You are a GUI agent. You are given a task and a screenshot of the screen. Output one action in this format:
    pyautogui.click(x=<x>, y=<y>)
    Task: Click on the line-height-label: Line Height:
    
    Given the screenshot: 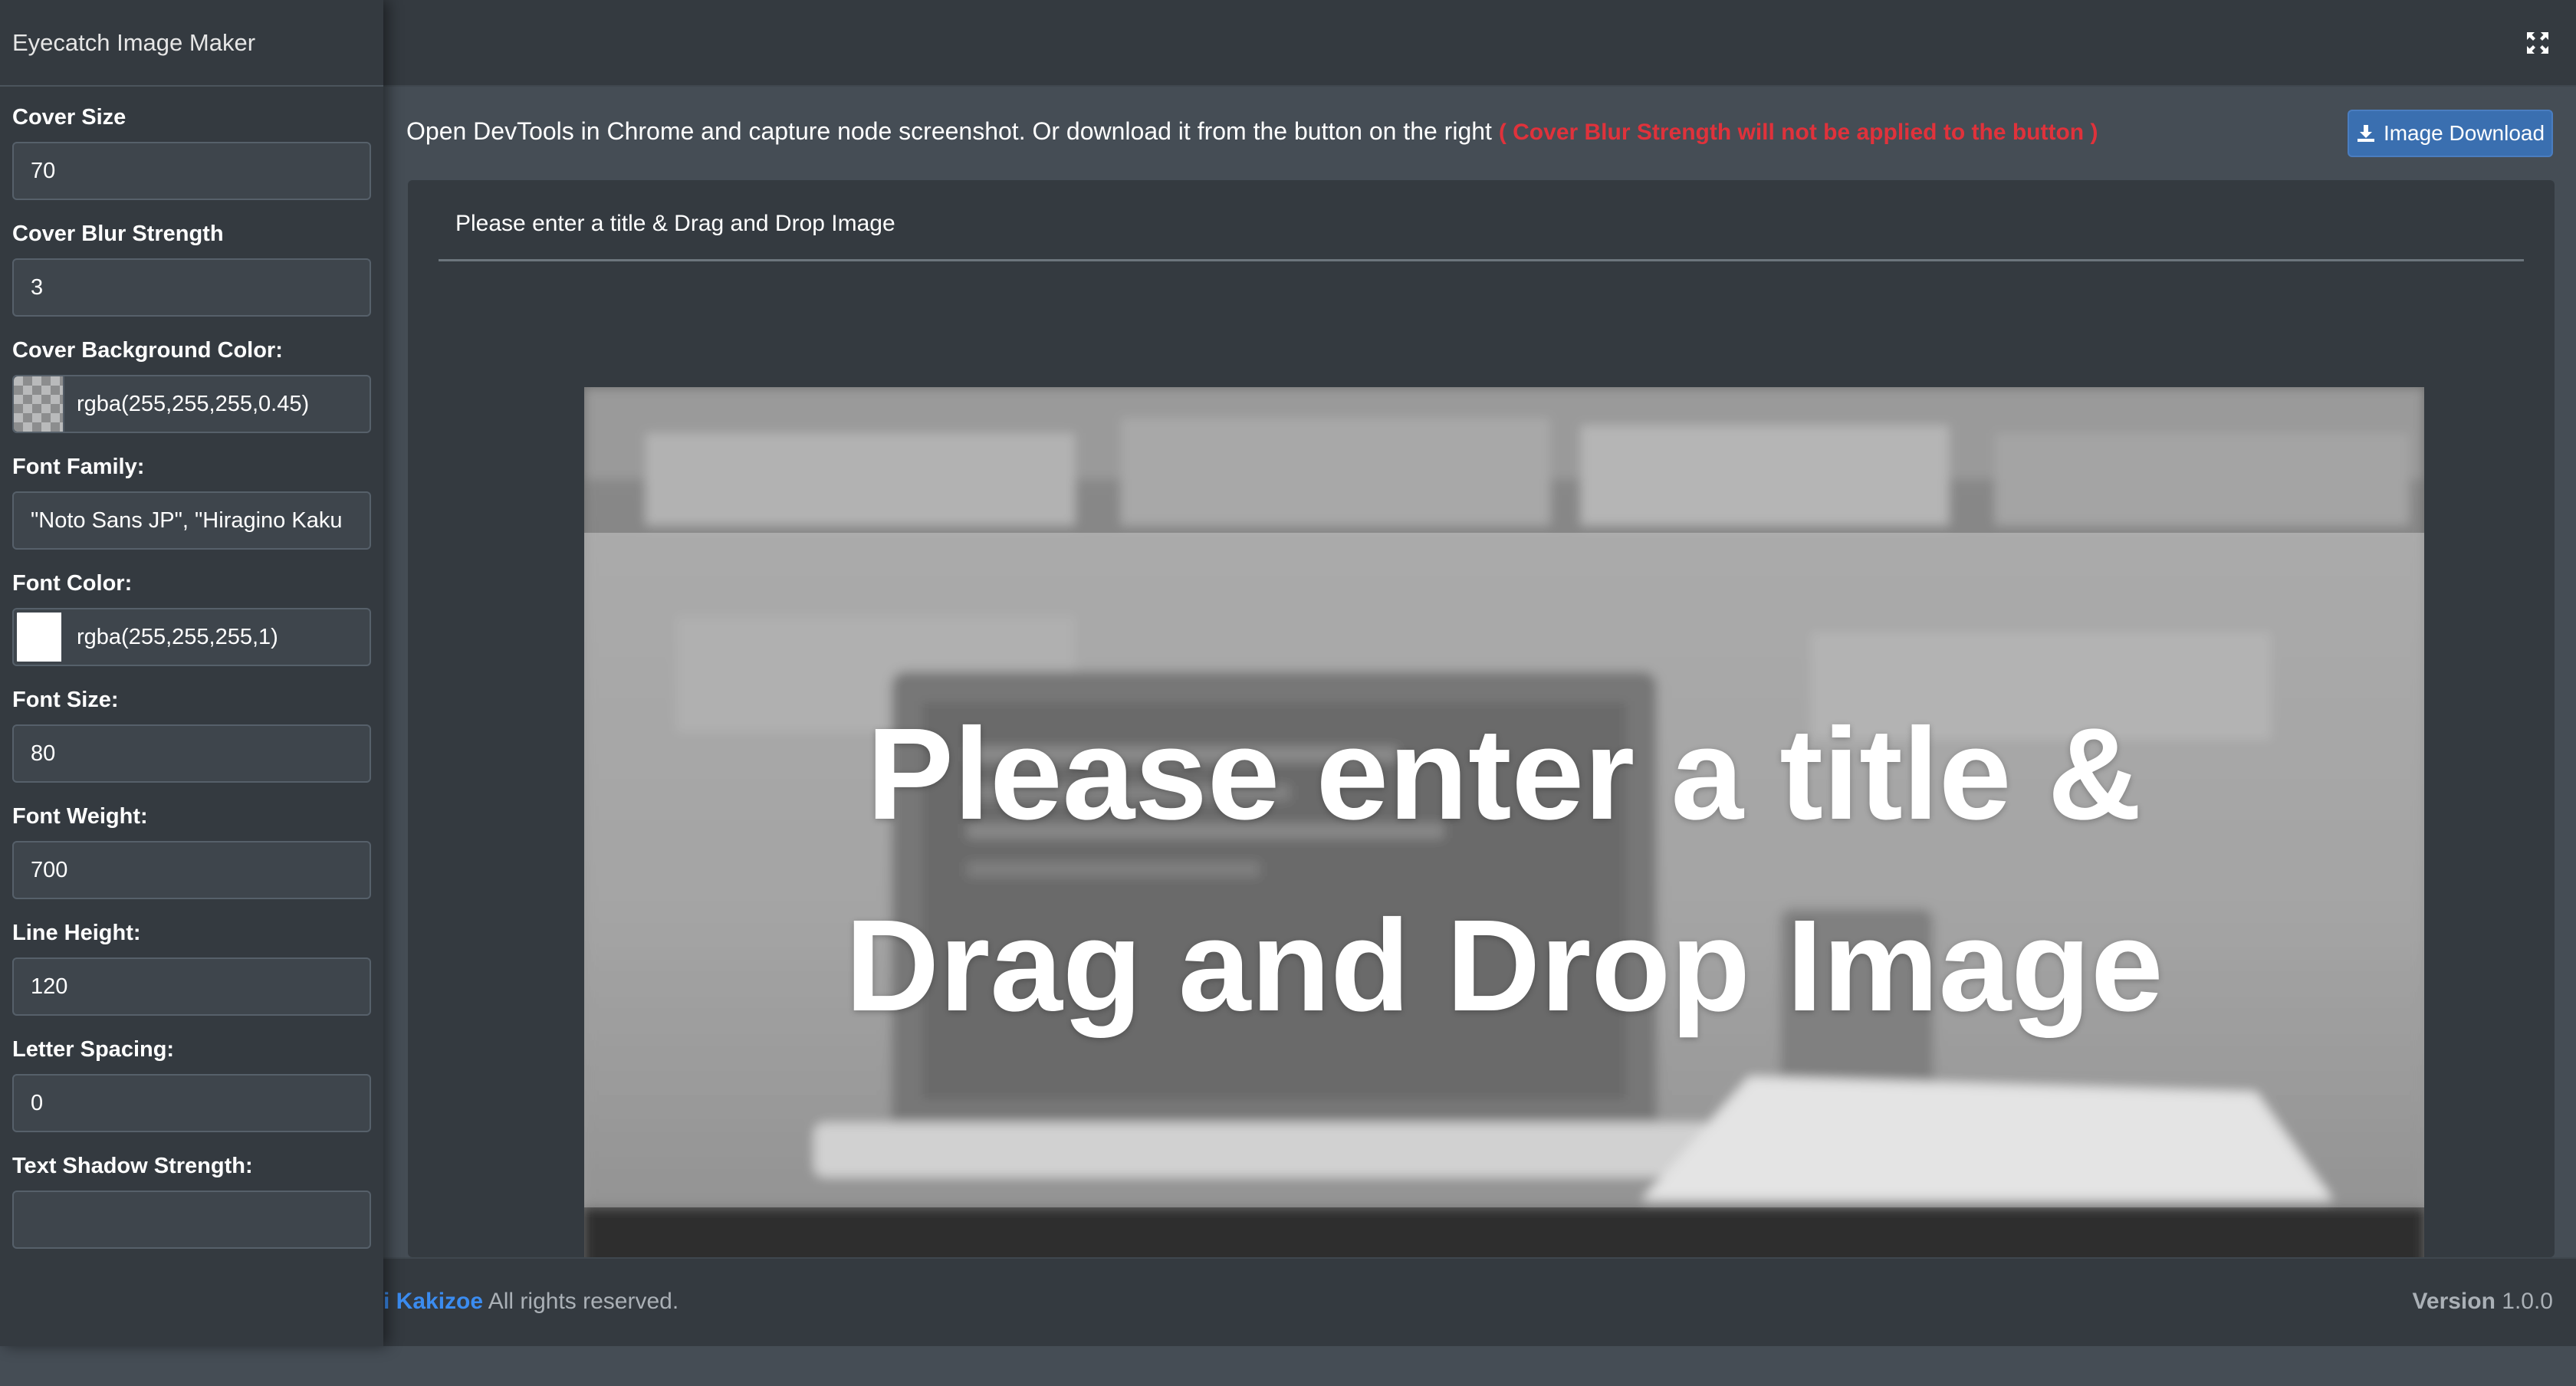 What is the action you would take?
    pyautogui.click(x=76, y=933)
    